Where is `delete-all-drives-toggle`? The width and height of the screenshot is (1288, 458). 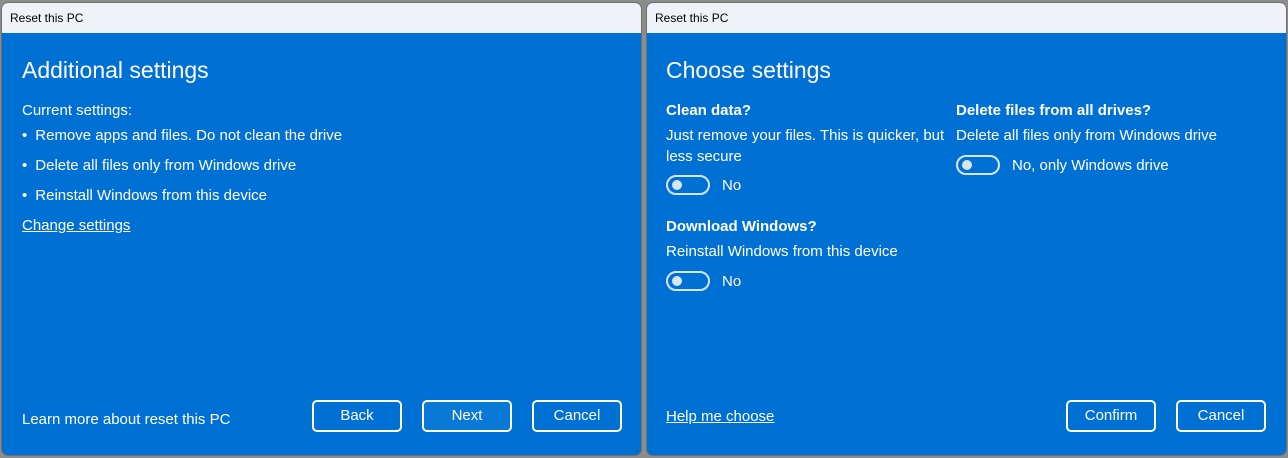
delete-all-drives-toggle is located at coordinates (978, 165).